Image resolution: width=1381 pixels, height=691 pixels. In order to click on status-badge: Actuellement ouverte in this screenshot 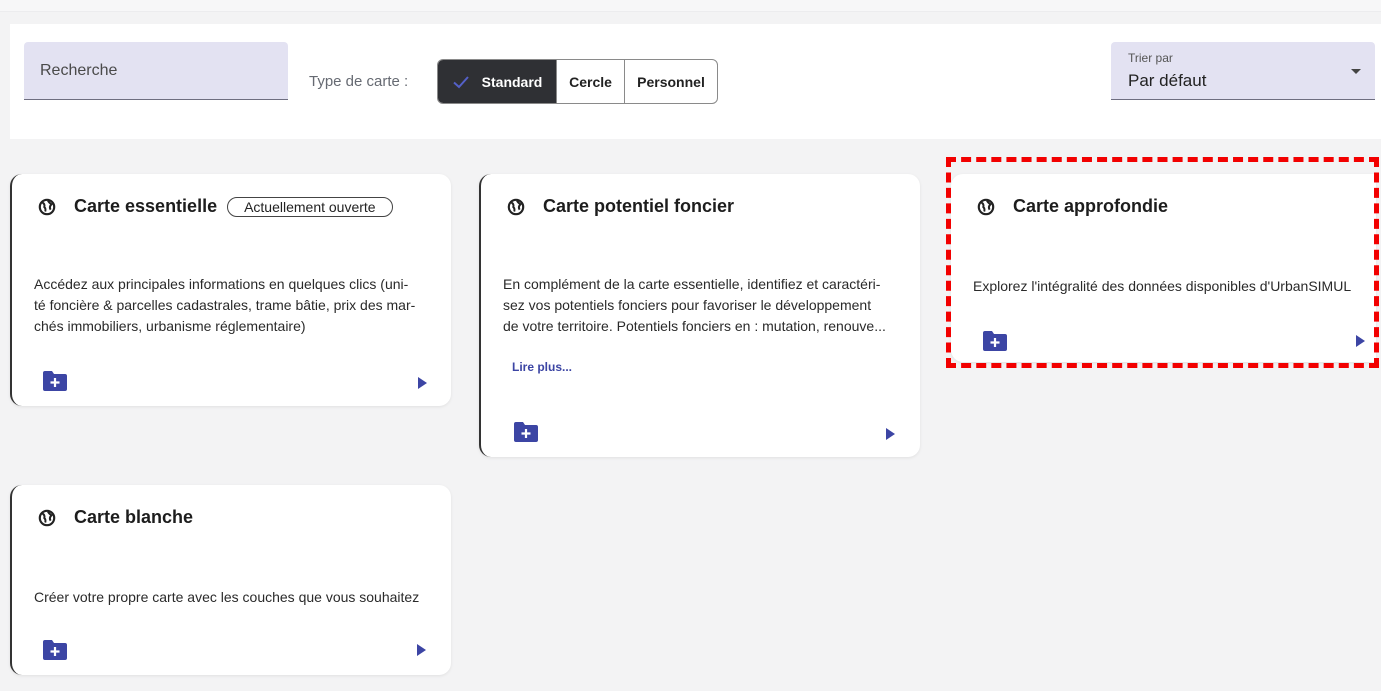, I will do `click(310, 206)`.